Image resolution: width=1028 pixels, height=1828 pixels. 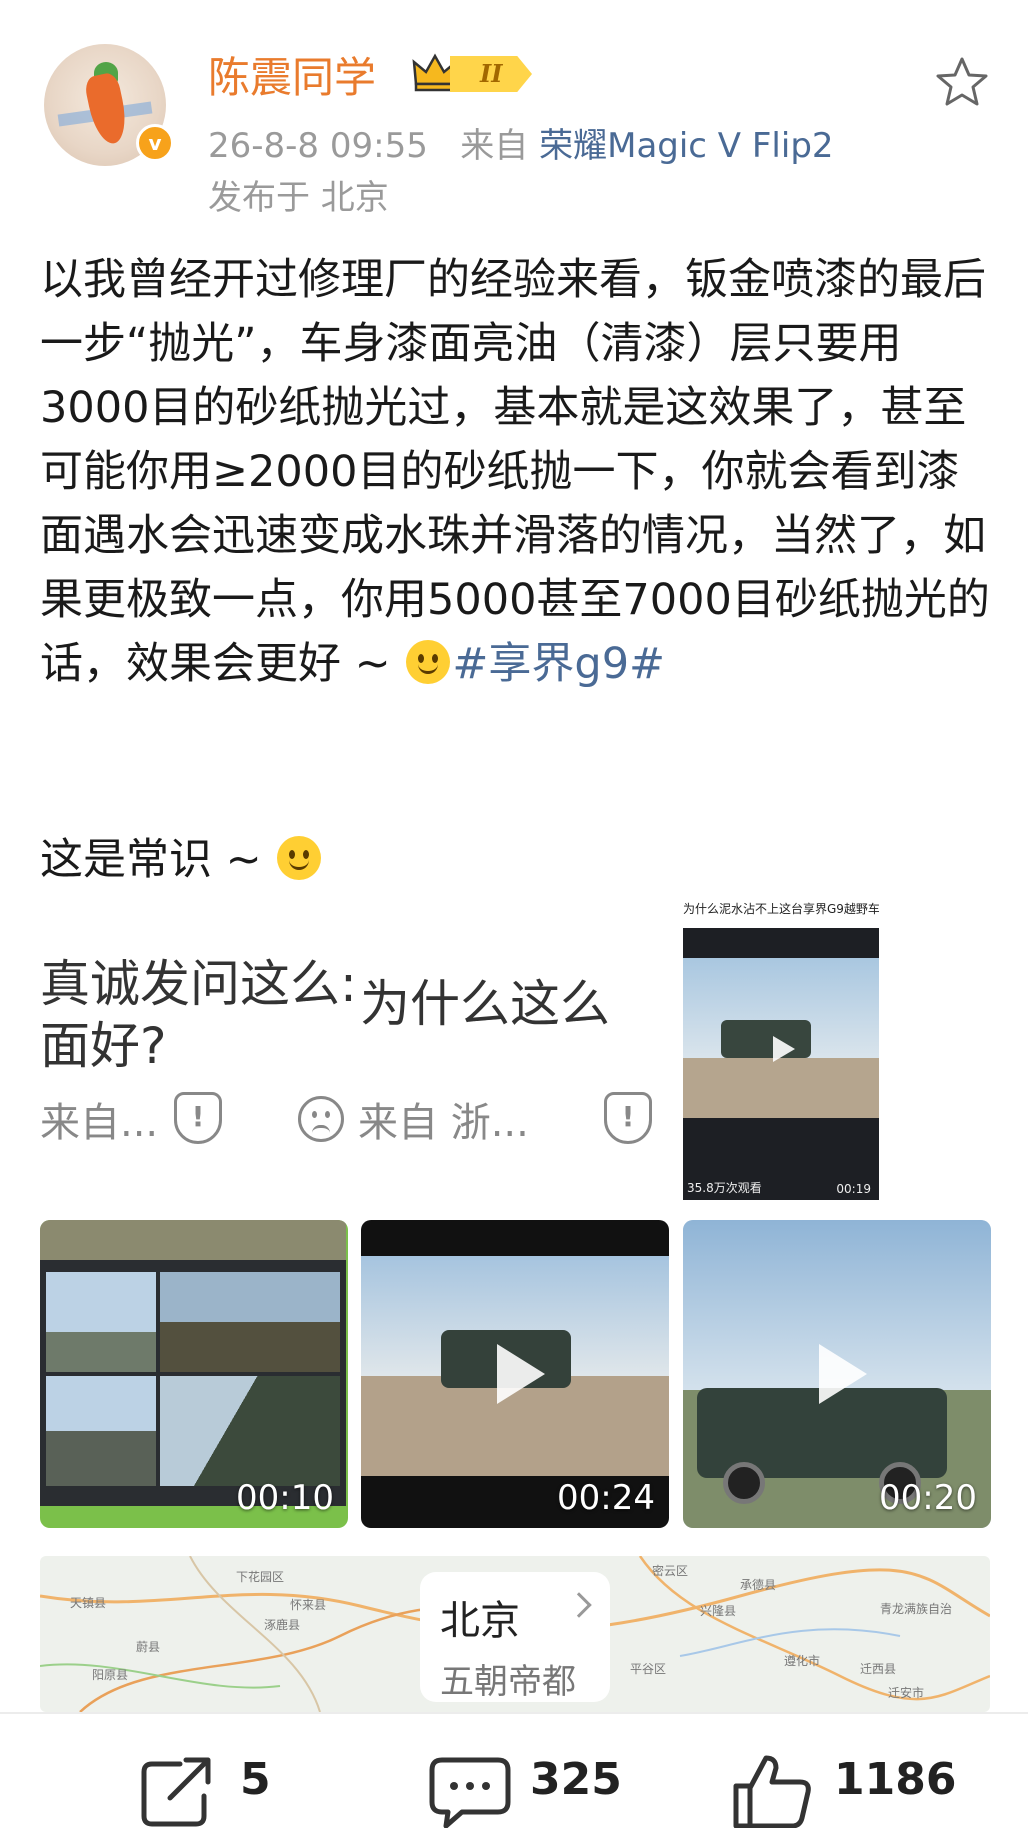 What do you see at coordinates (494, 146) in the screenshot?
I see `from-label: 来自` at bounding box center [494, 146].